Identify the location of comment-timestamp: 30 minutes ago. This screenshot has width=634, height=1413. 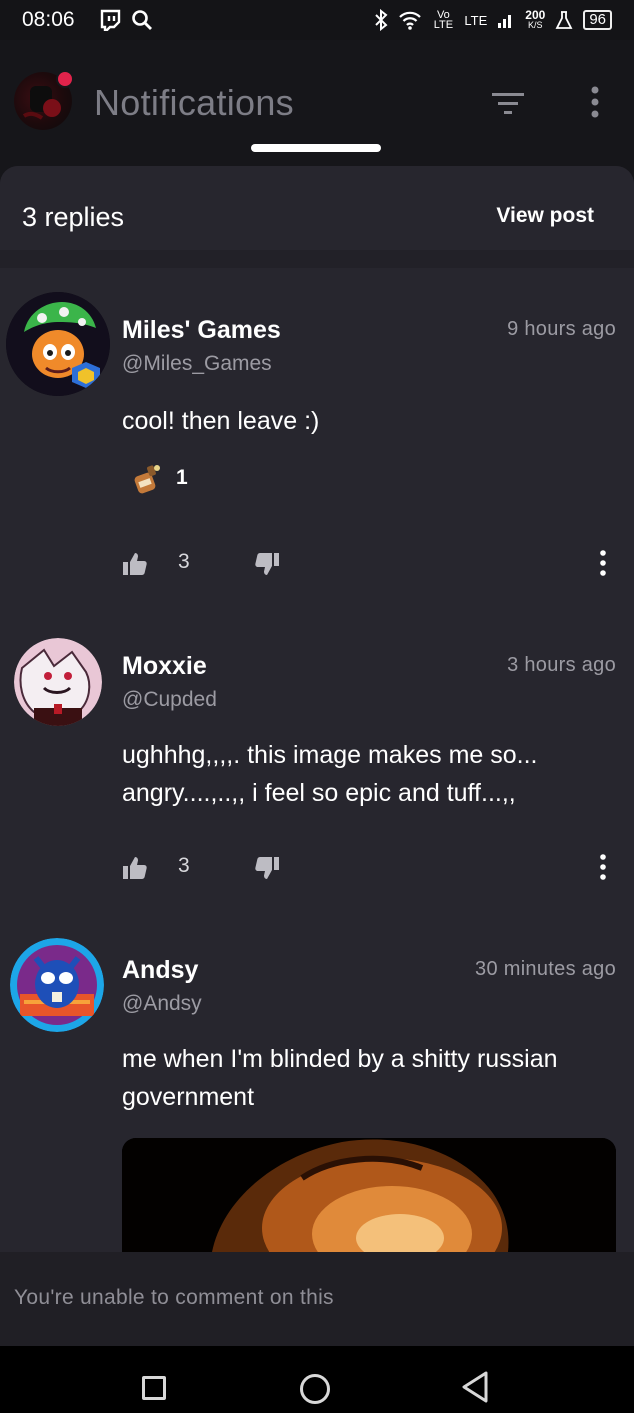
(545, 969).